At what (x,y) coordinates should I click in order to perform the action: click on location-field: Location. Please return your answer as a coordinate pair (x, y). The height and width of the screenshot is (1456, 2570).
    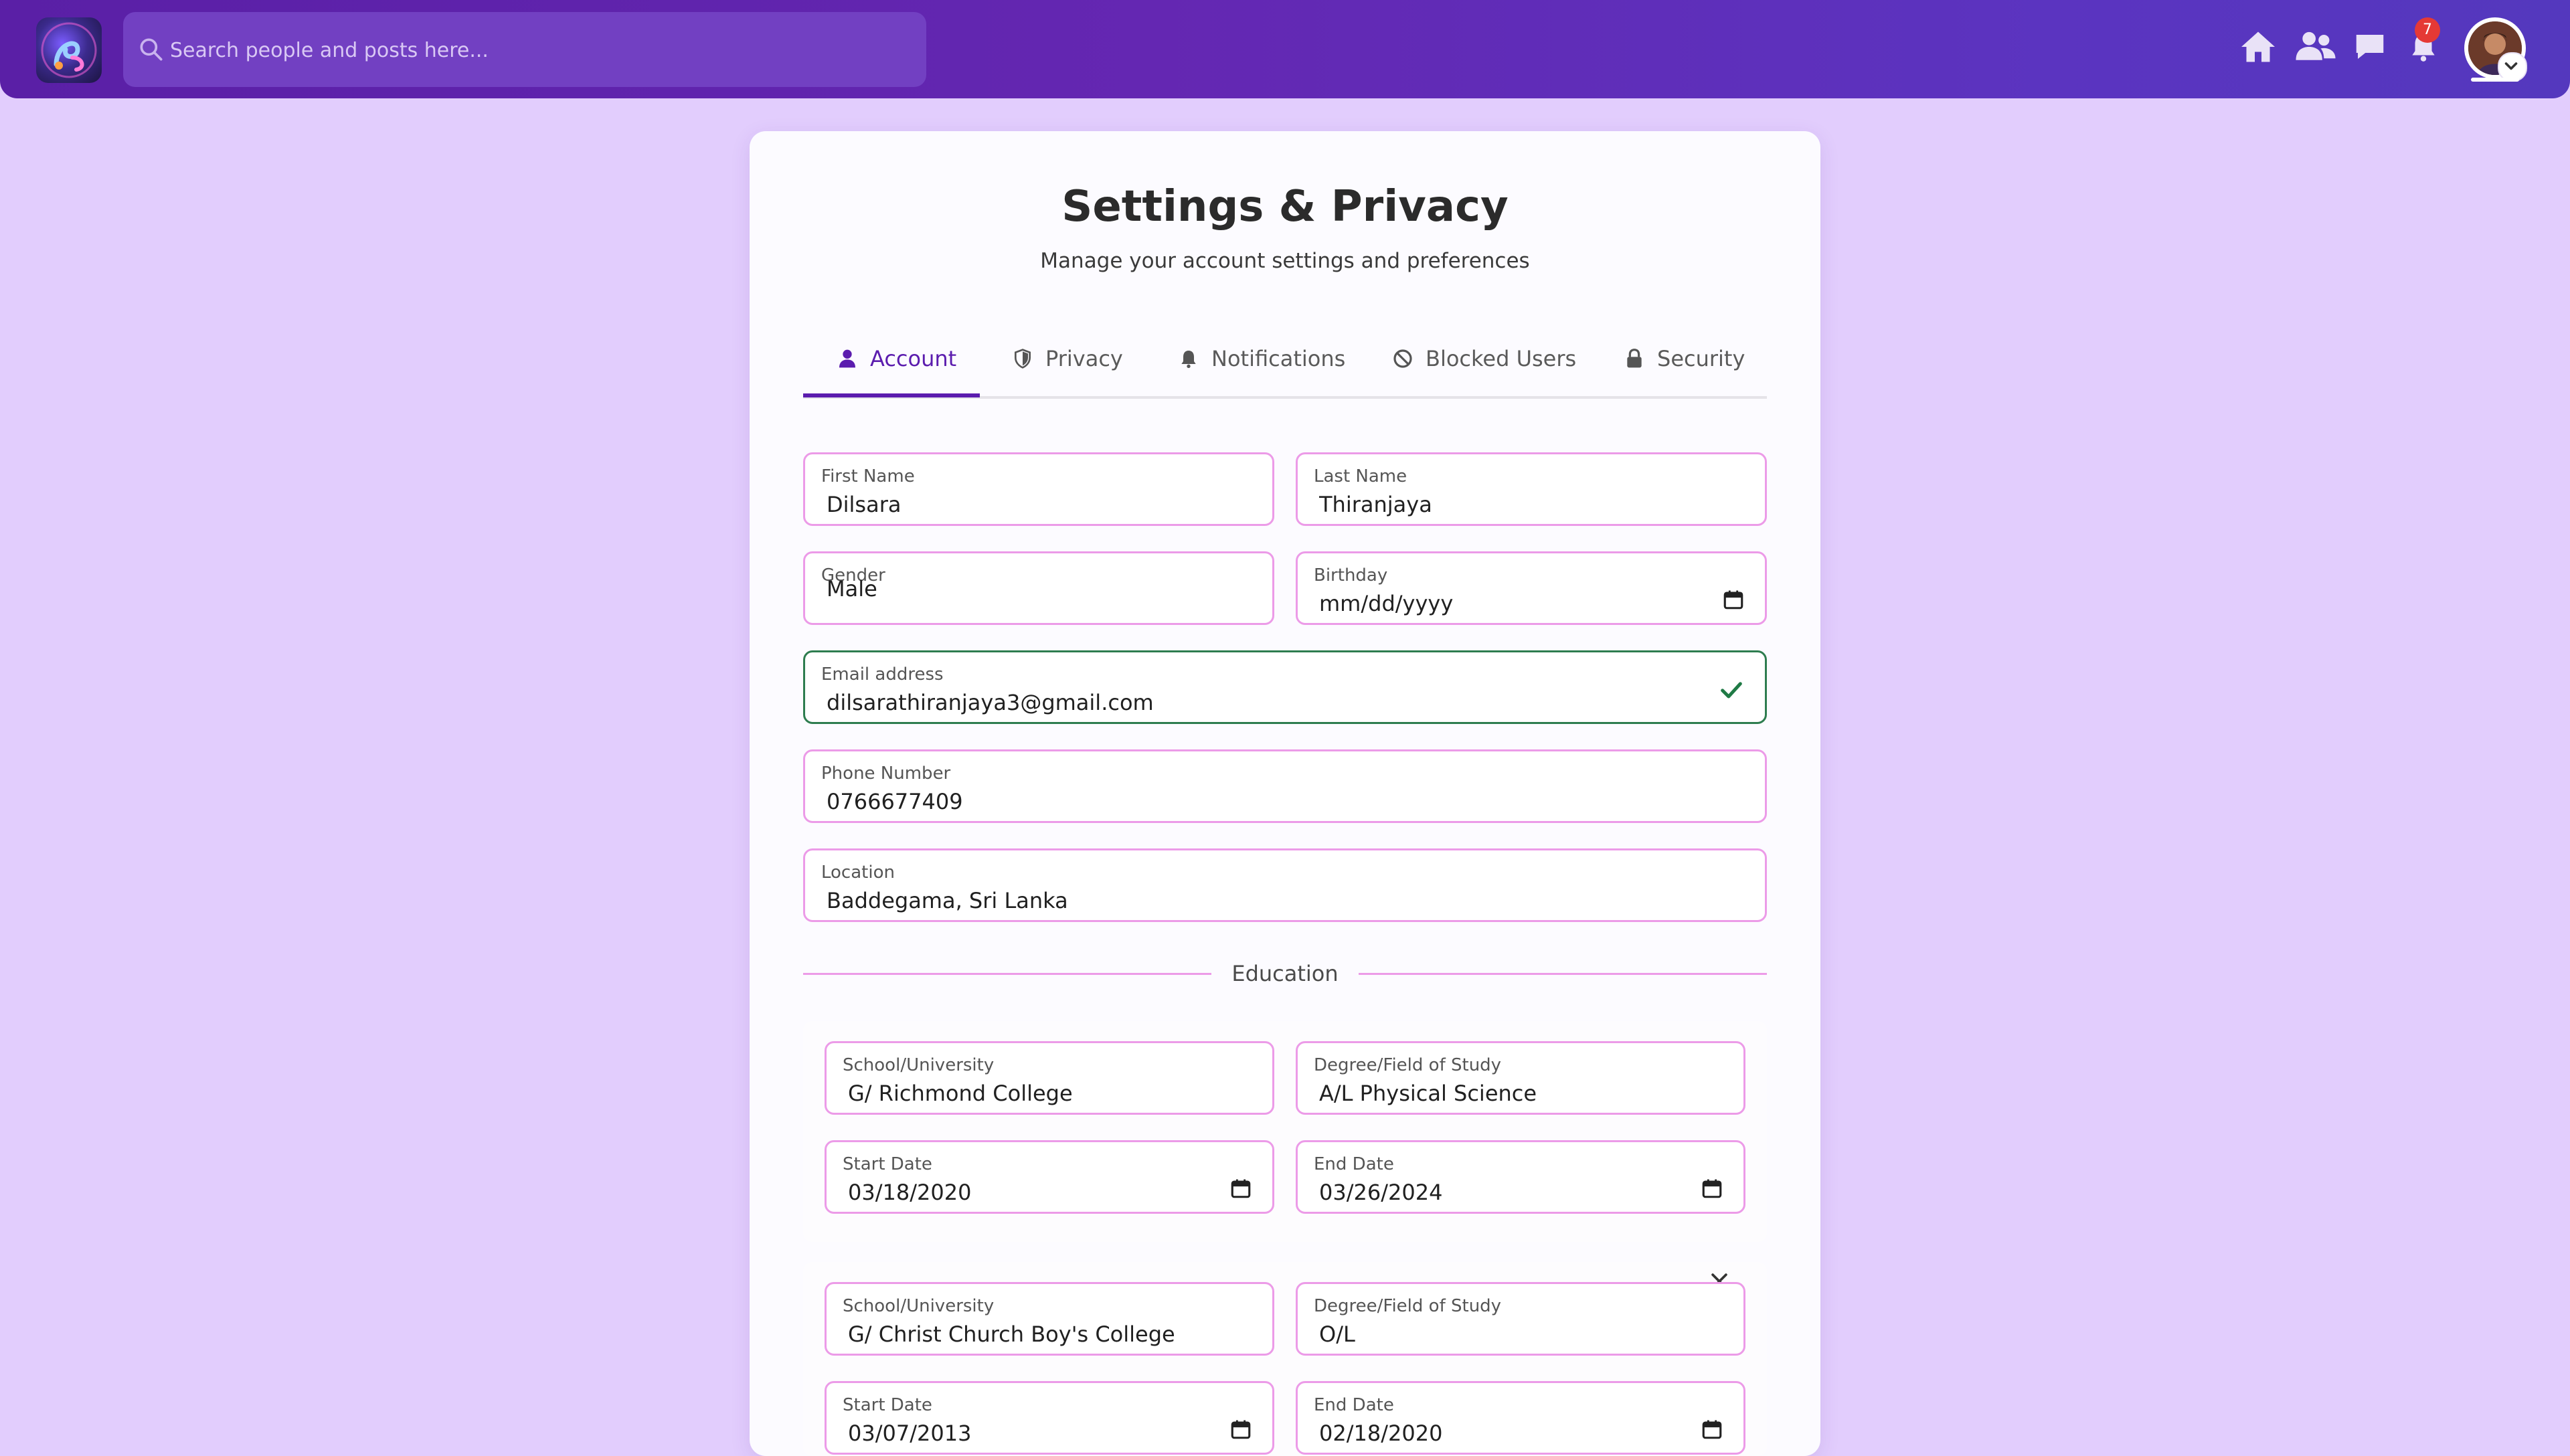
    Looking at the image, I should click on (1285, 885).